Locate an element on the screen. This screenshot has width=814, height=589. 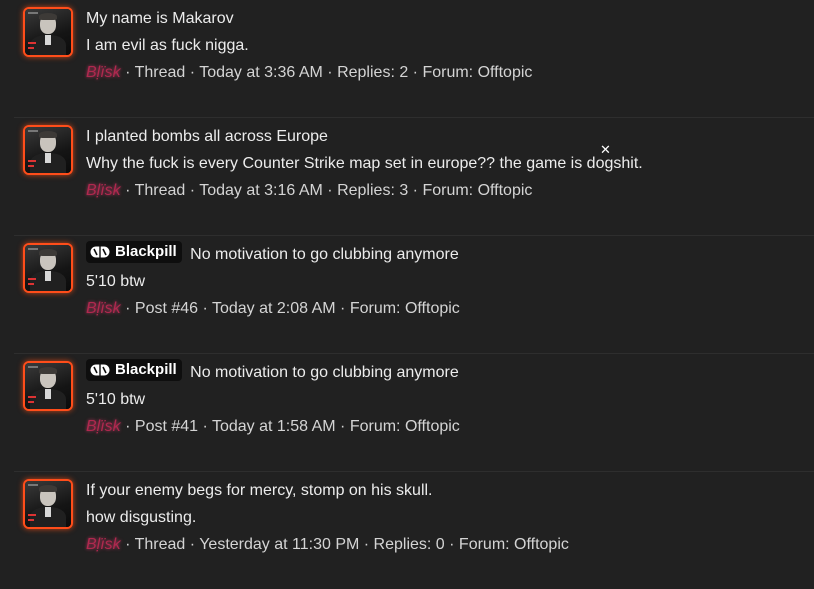
result-title: I planted bombs all across Europe is located at coordinates (445, 136).